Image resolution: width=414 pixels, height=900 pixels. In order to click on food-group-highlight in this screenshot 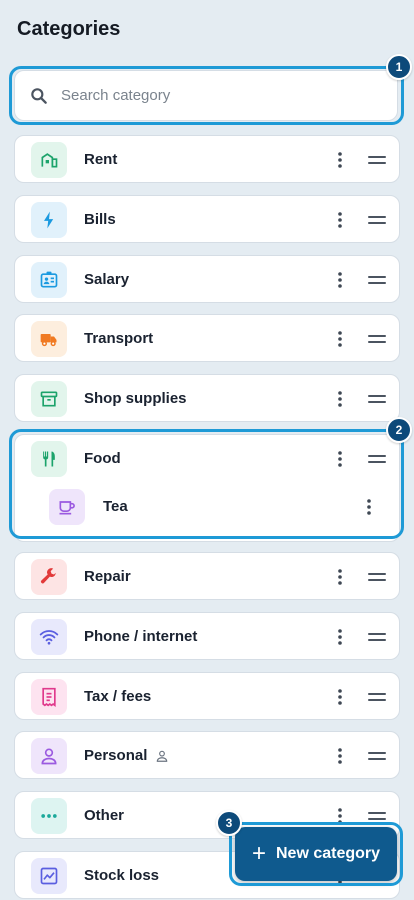, I will do `click(206, 484)`.